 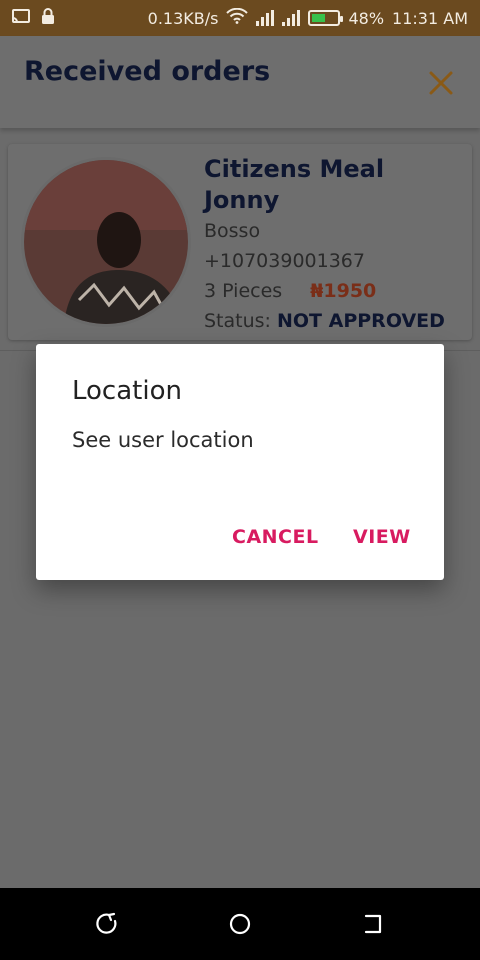 I want to click on lock-icon, so click(x=48, y=18).